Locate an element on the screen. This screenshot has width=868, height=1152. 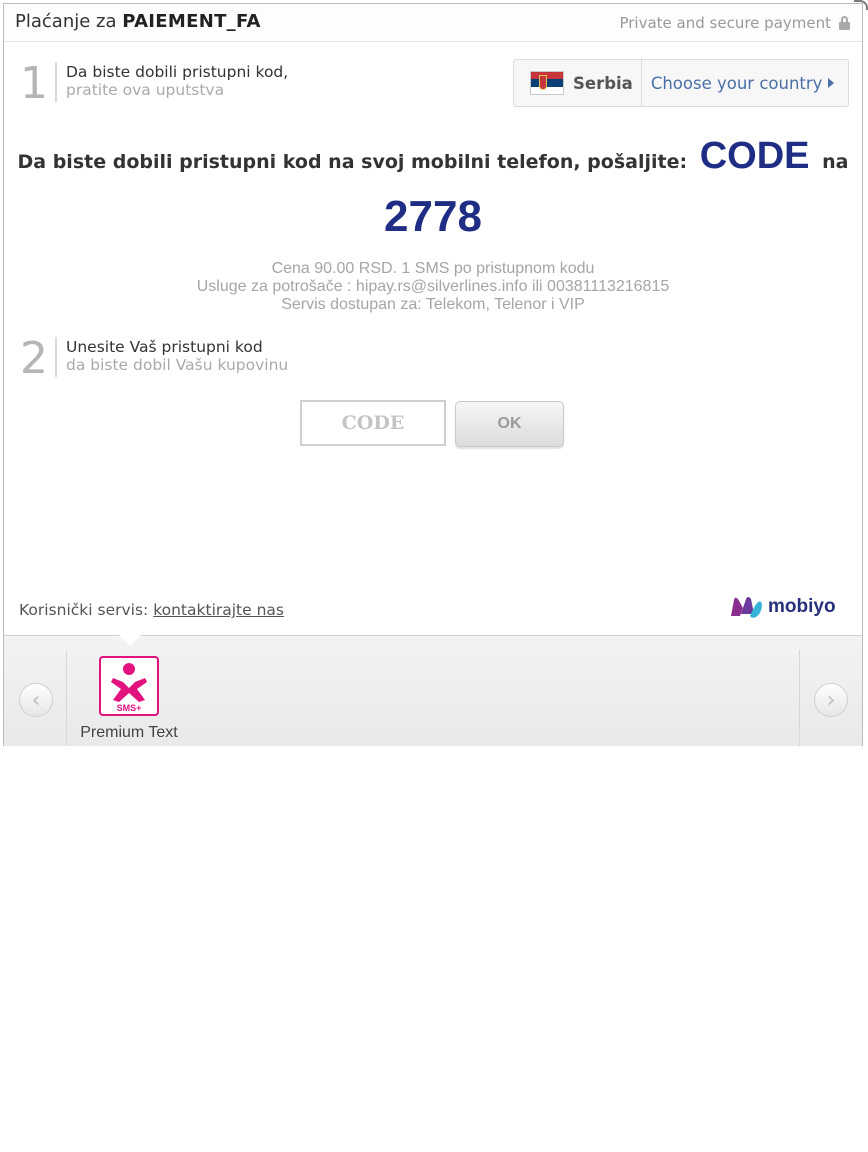
mobiyo-logo: mobiyo is located at coordinates (782, 607).